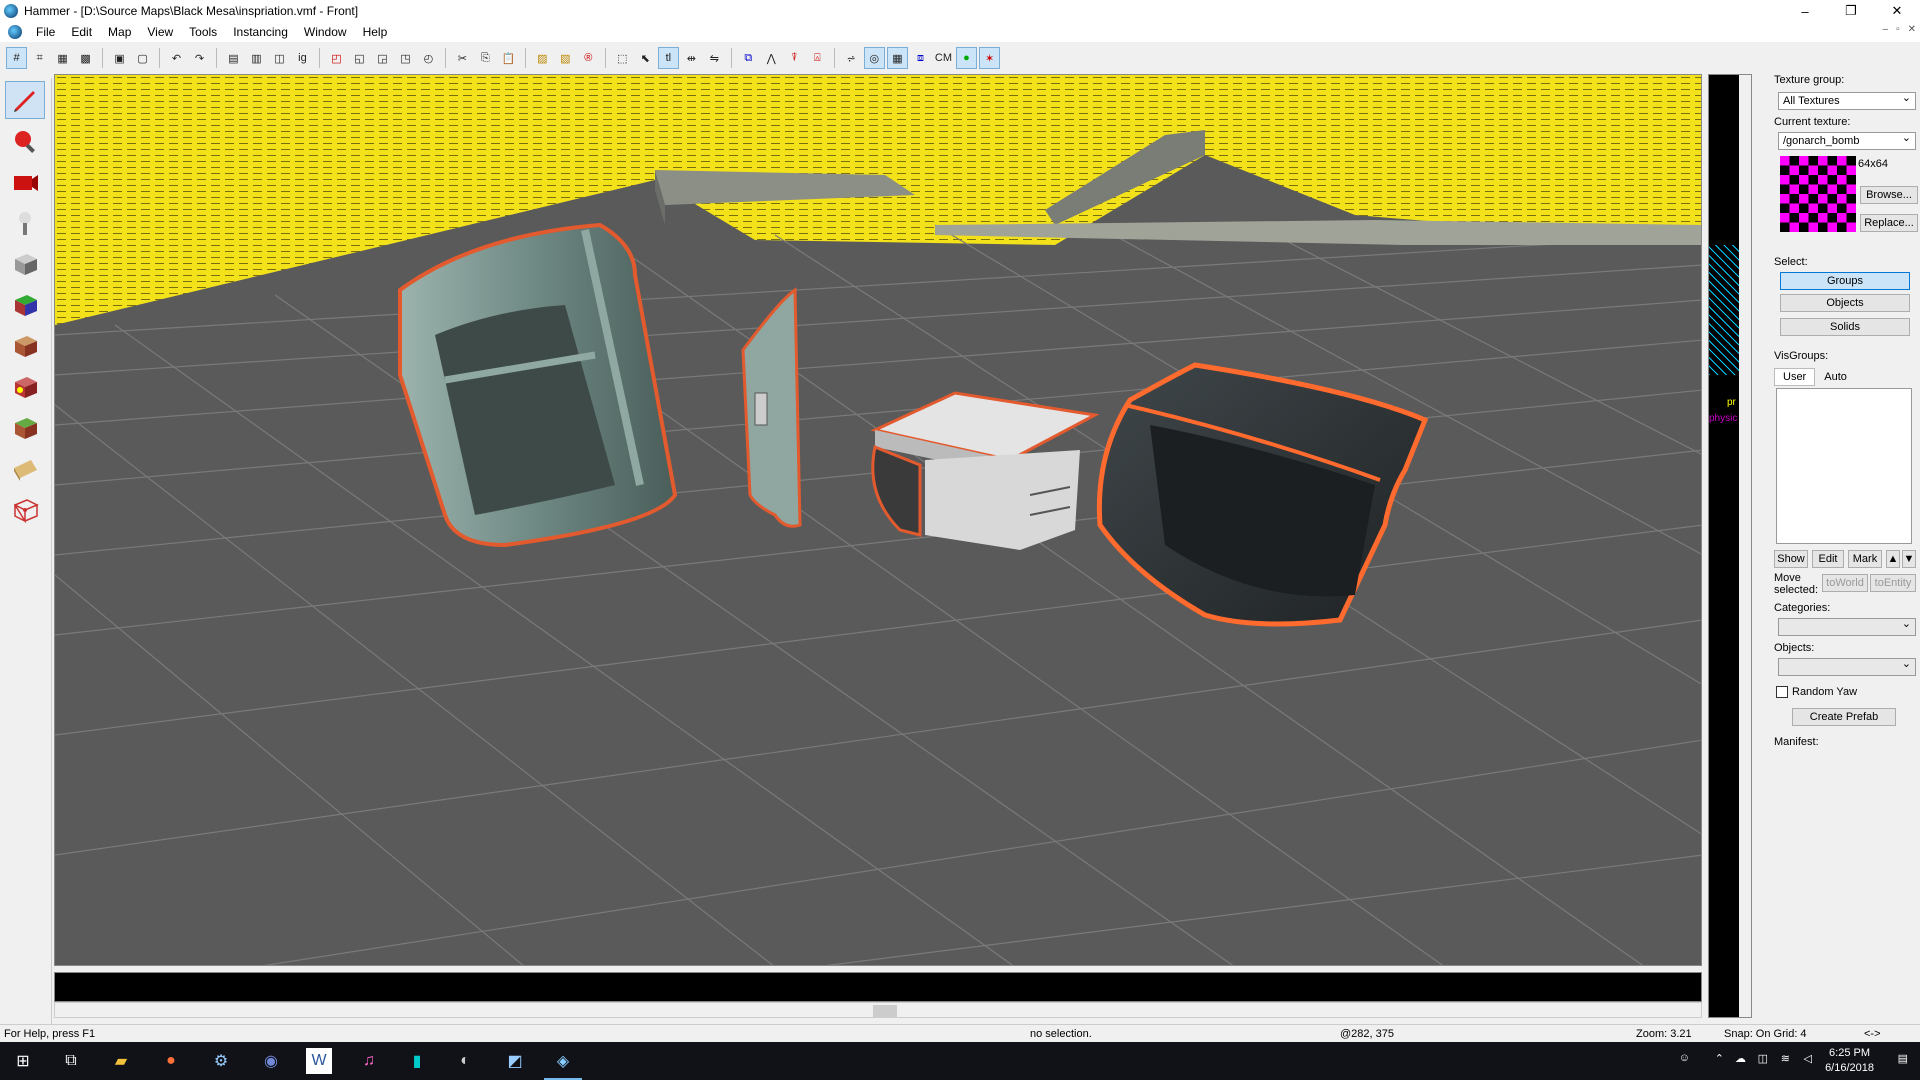 The image size is (1920, 1080). What do you see at coordinates (71, 1061) in the screenshot?
I see `task-view-icon: ⧉` at bounding box center [71, 1061].